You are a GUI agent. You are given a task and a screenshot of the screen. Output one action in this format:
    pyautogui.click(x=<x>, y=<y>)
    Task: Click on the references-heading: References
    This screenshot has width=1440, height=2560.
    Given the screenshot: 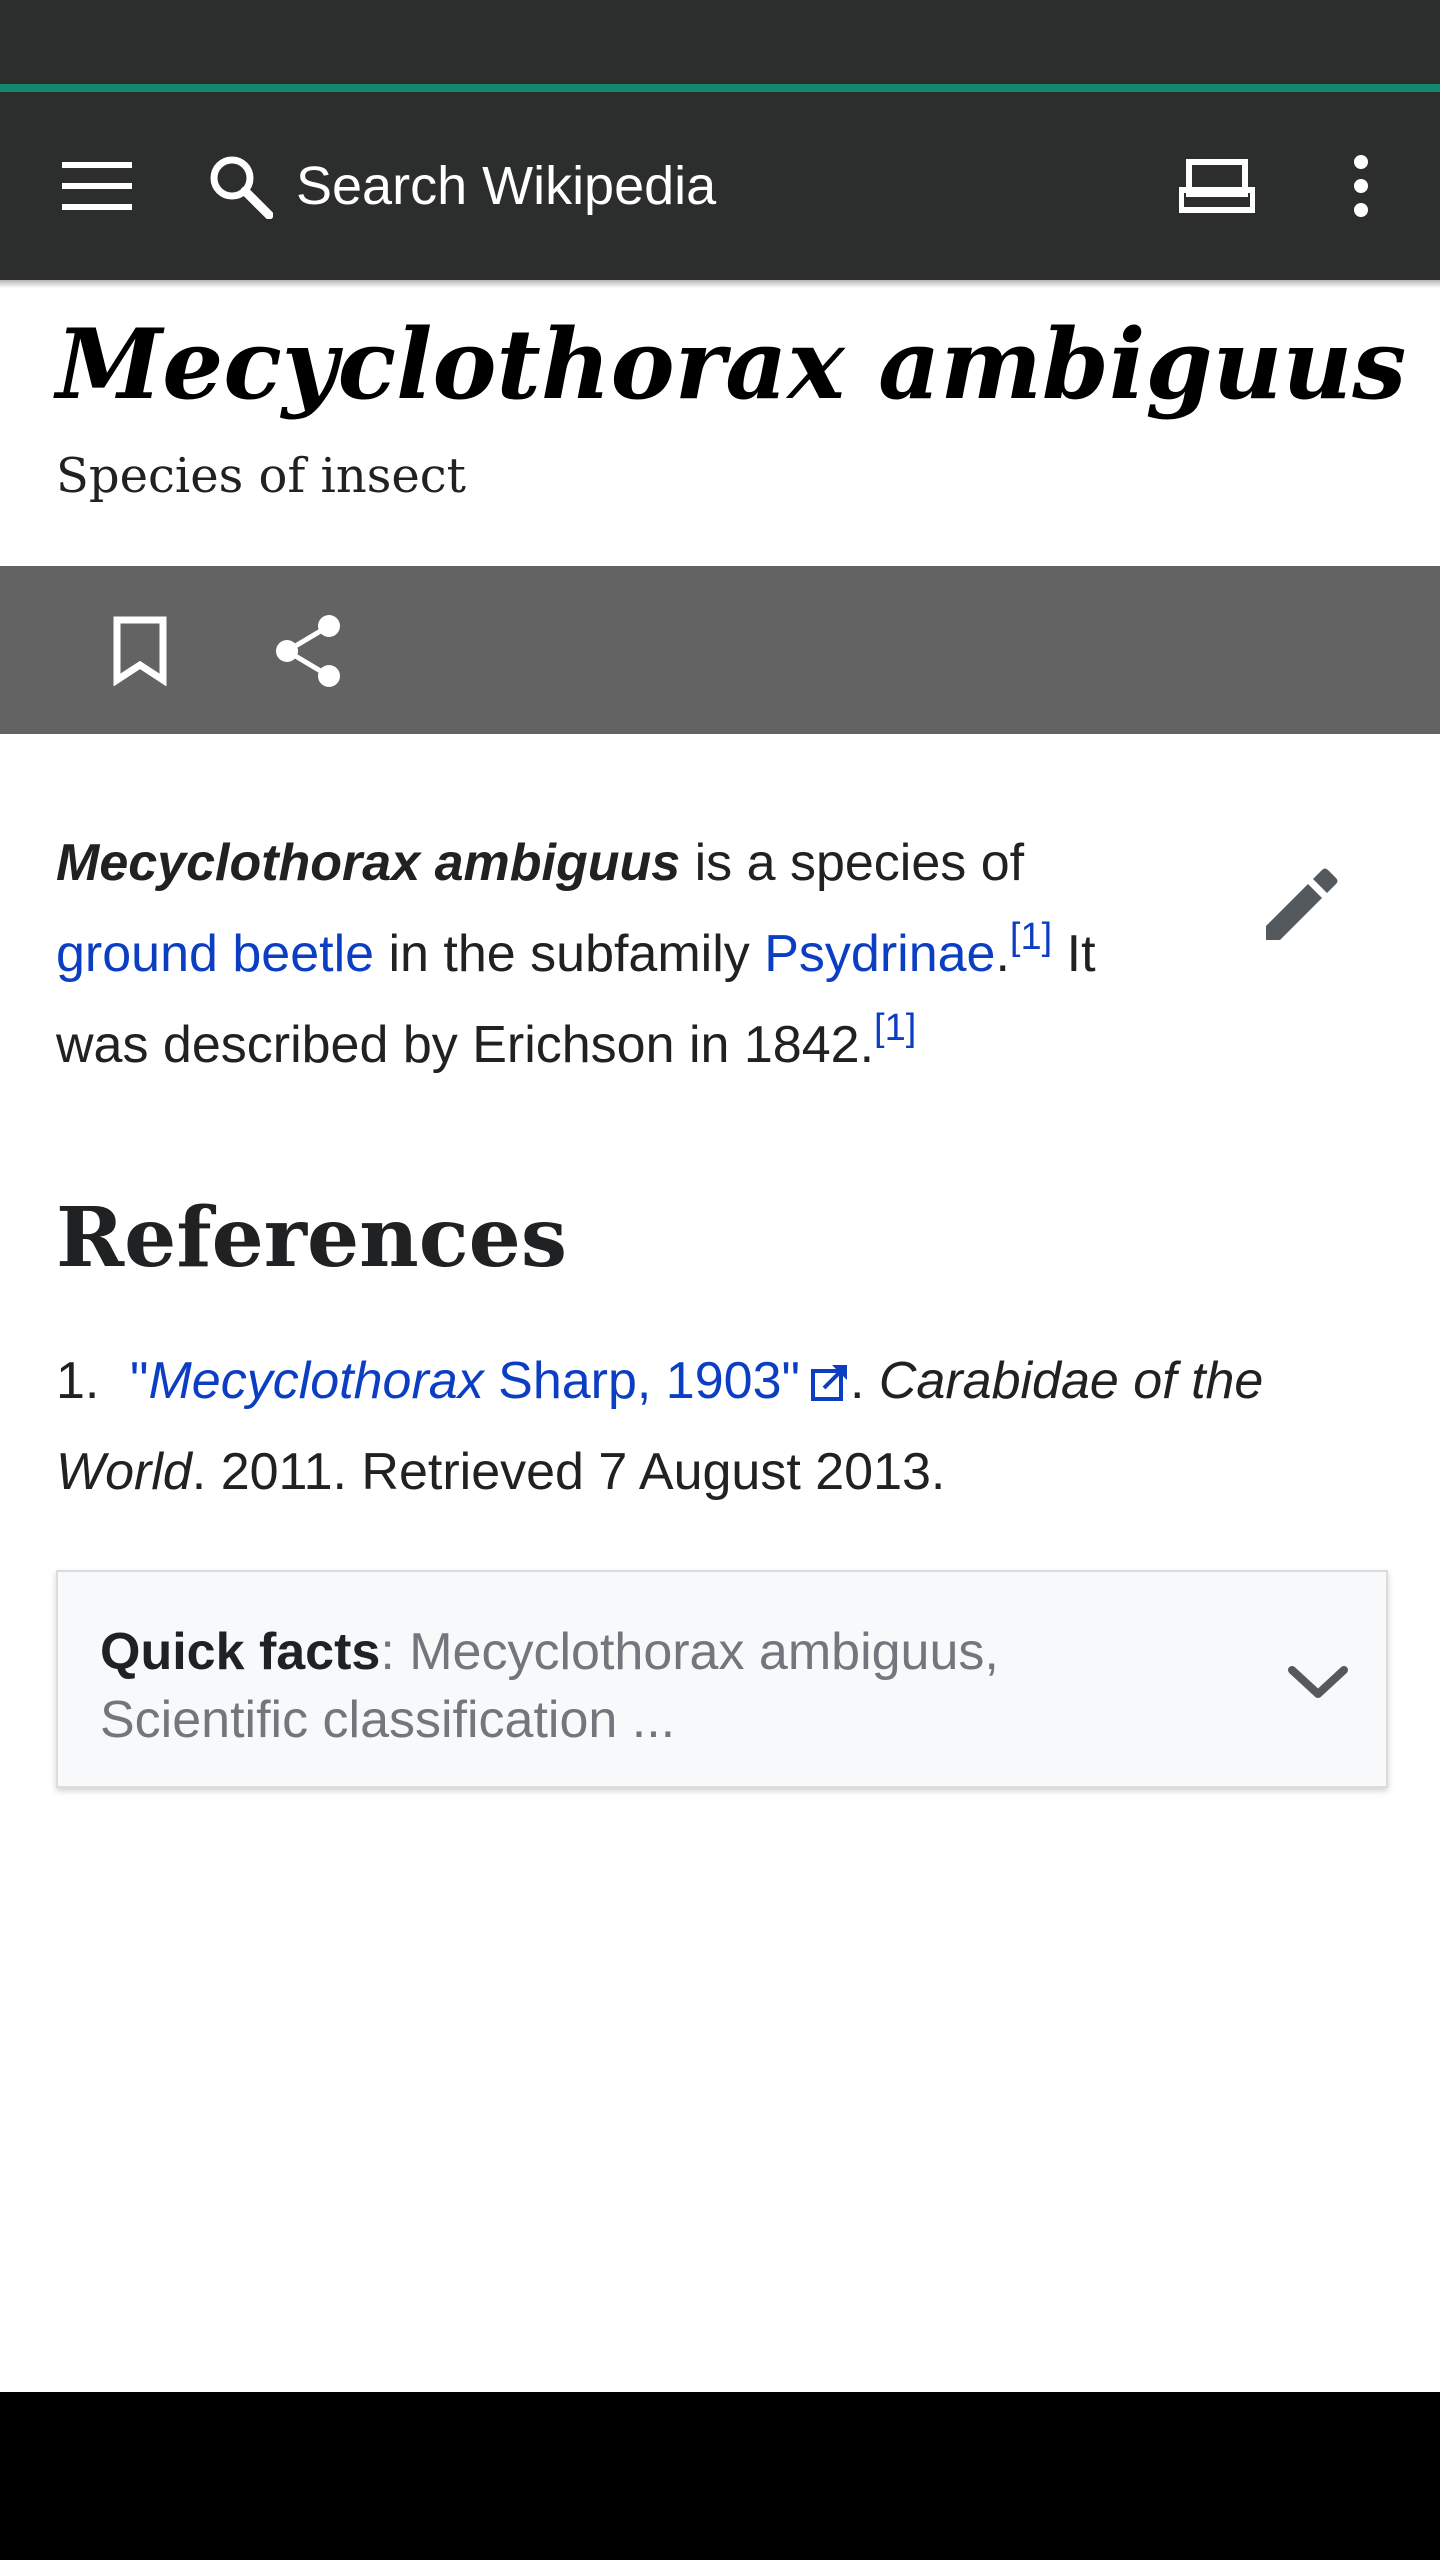 What is the action you would take?
    pyautogui.click(x=312, y=1238)
    